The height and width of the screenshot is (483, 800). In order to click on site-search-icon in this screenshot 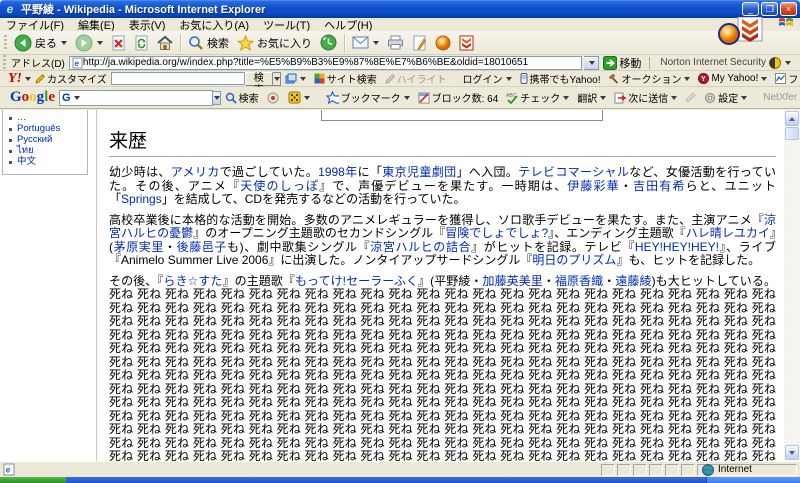, I will do `click(319, 78)`.